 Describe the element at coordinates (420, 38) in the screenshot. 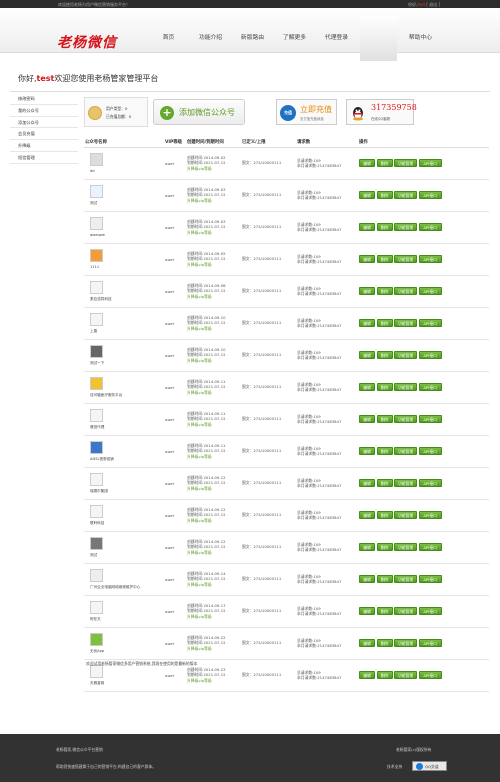

I see `nav-help: 帮助中心` at that location.